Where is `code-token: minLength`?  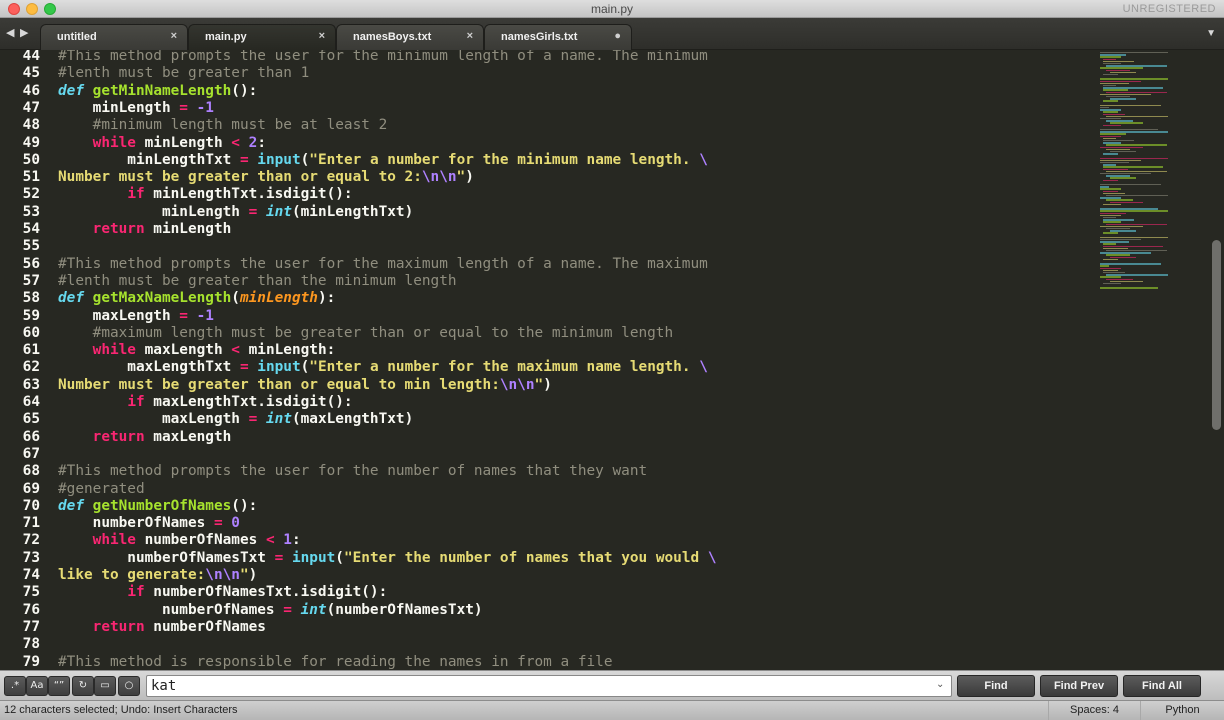
code-token: minLength is located at coordinates (183, 142).